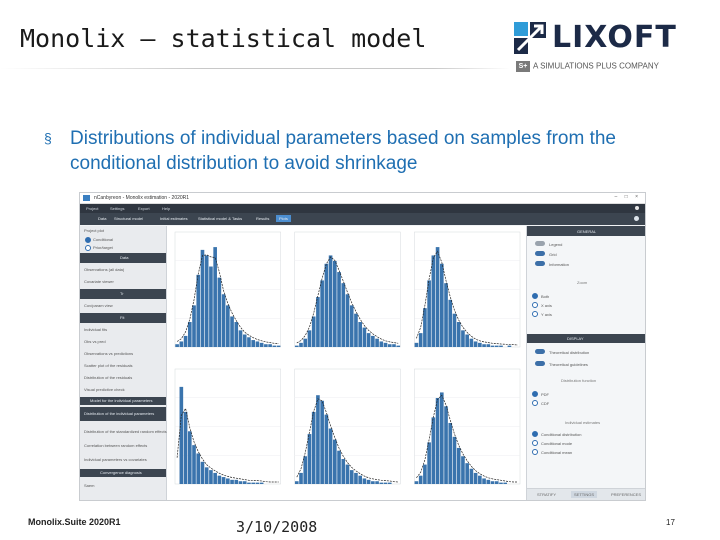 The width and height of the screenshot is (720, 540). Describe the element at coordinates (586, 314) in the screenshot. I see `zoom-y: Y axis` at that location.